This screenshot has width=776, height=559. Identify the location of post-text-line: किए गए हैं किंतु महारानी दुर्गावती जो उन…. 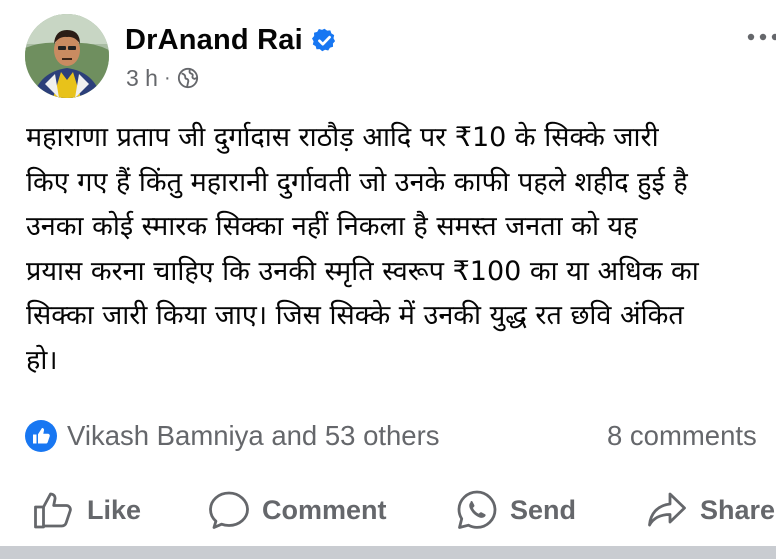
(357, 182).